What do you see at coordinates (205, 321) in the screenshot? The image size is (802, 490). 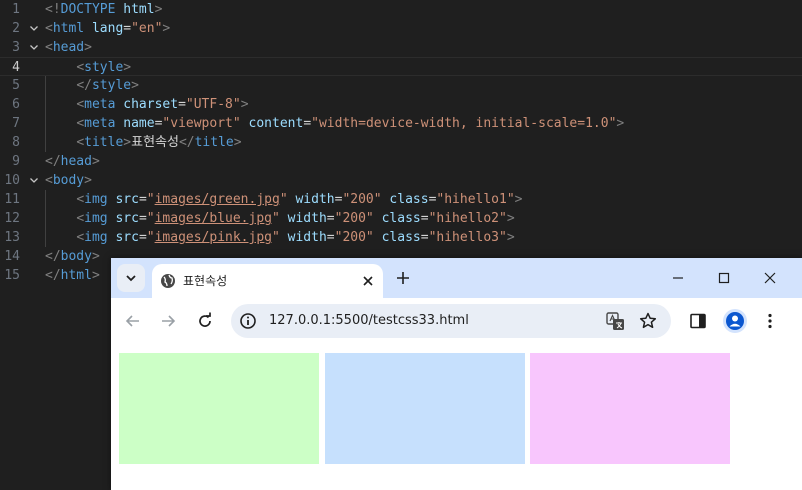 I see `reload-icon` at bounding box center [205, 321].